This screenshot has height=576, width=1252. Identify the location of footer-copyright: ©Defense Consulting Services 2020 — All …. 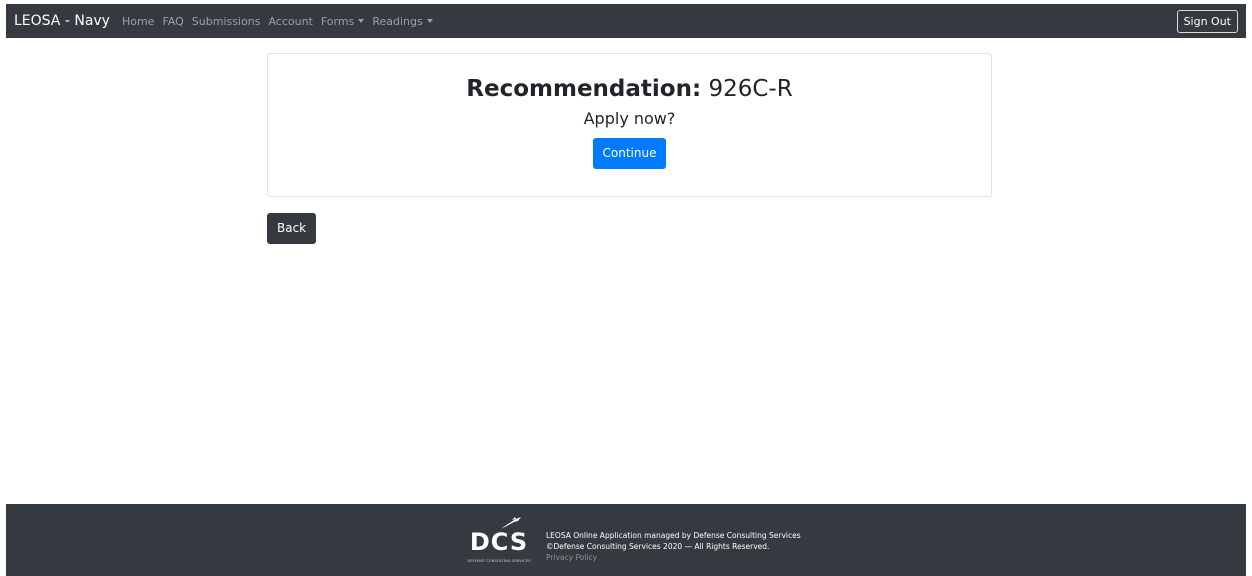
(658, 546).